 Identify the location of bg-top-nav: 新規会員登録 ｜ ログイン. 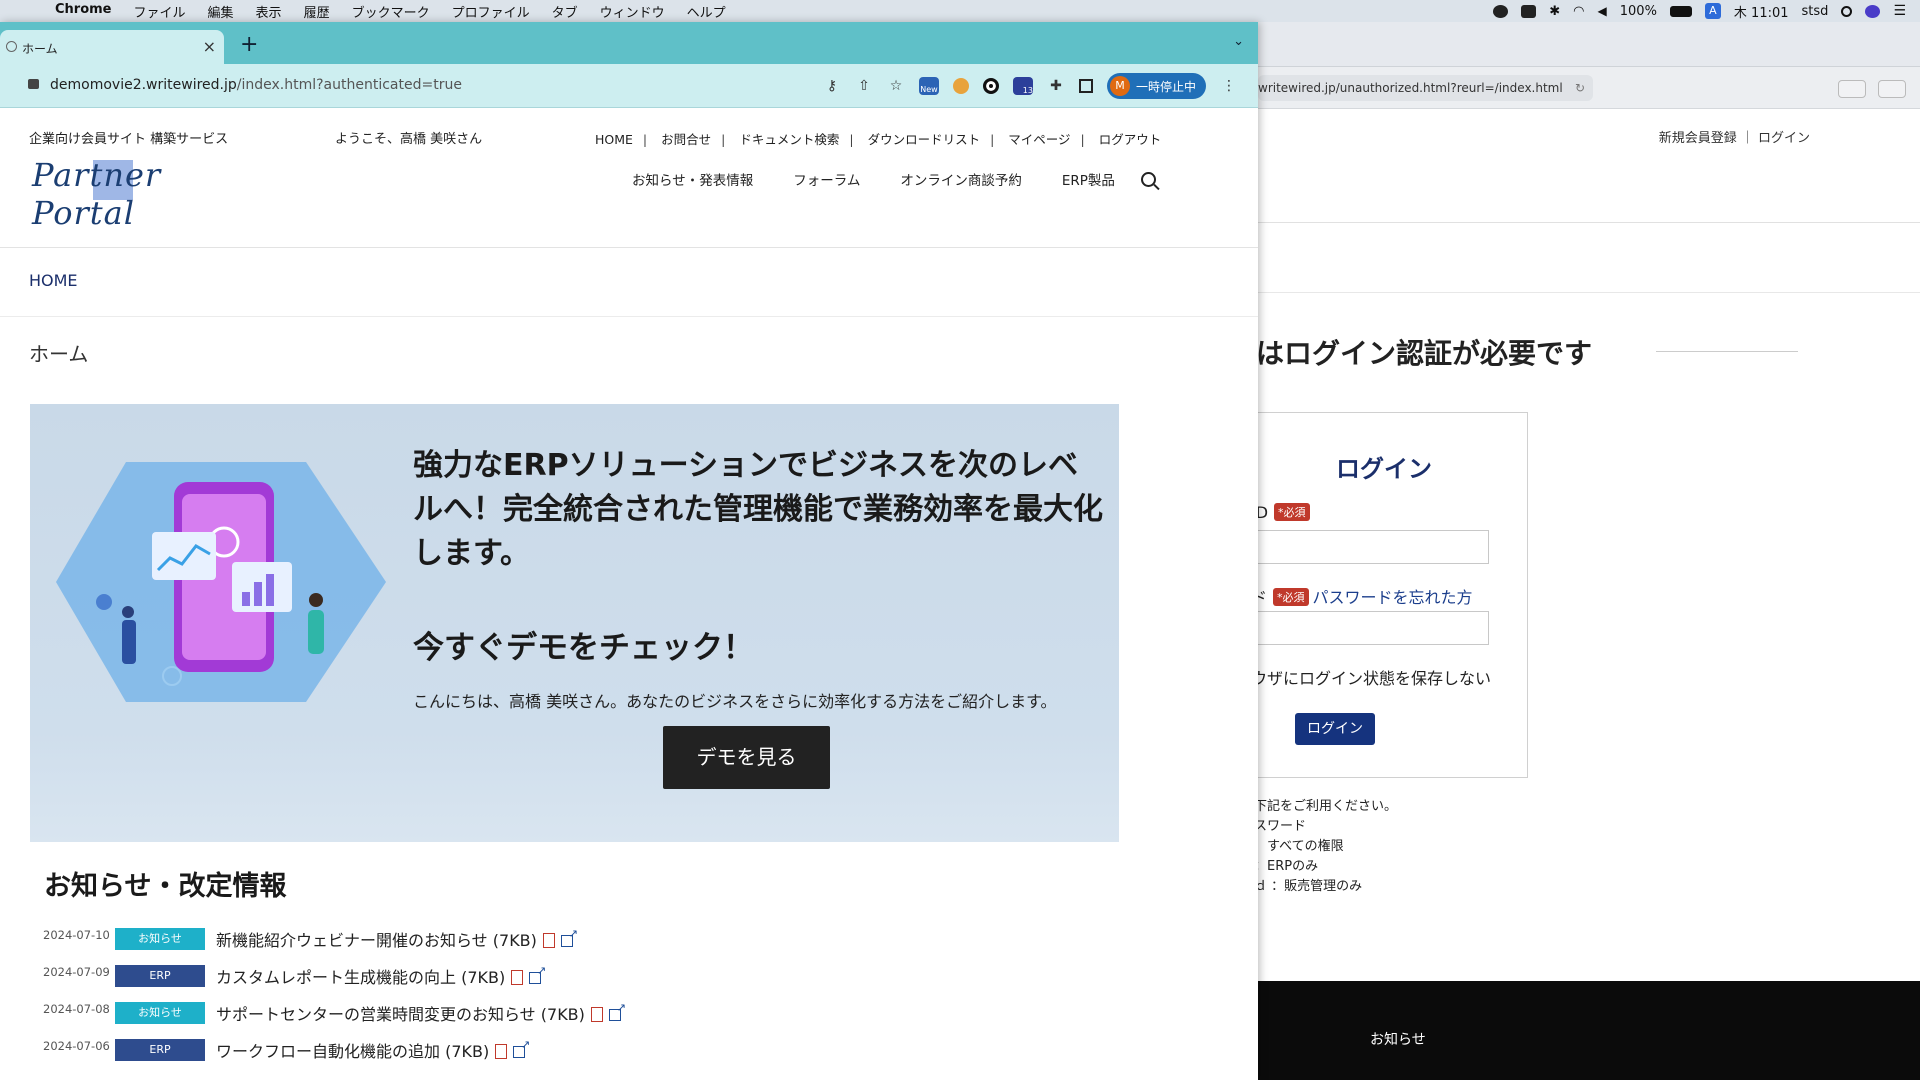
(1734, 136).